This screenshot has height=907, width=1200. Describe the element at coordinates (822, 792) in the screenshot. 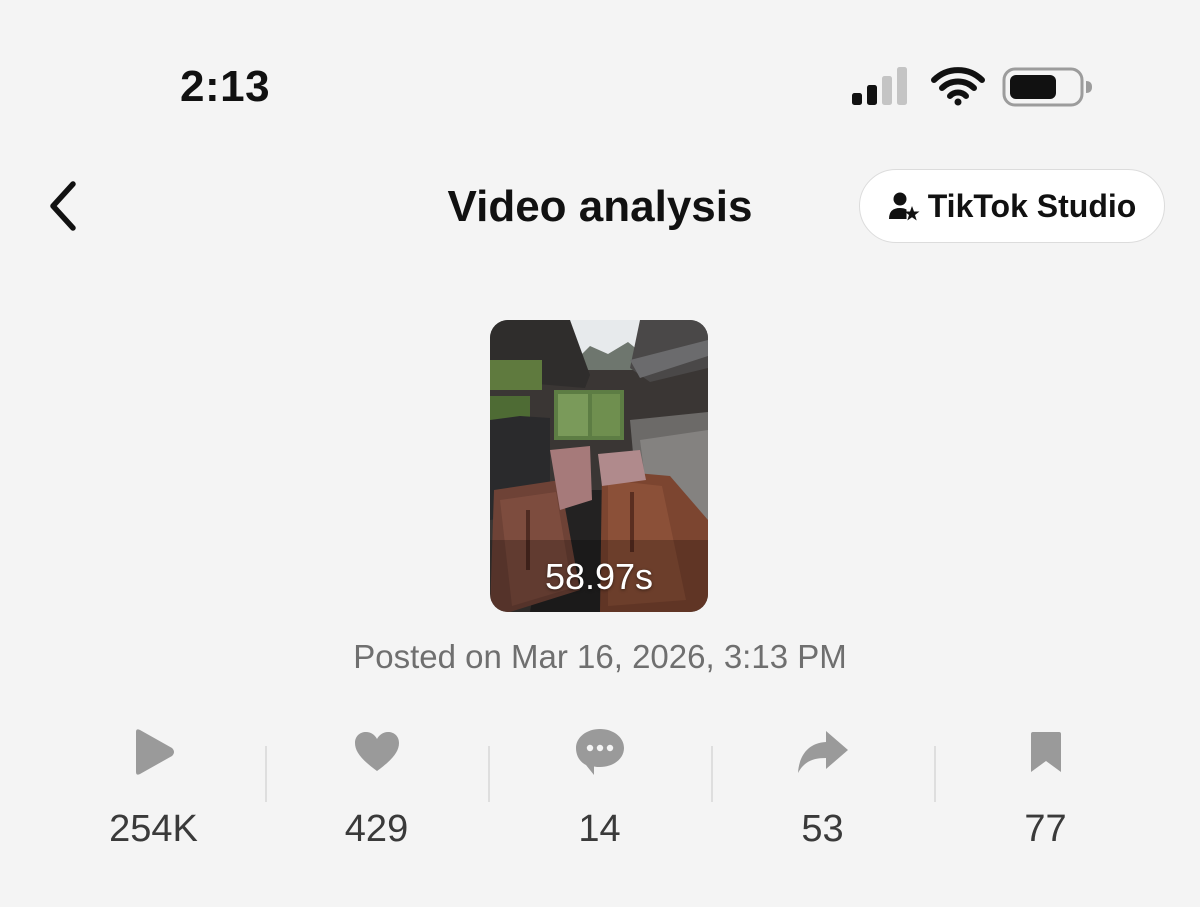

I see `stat-shares: 53` at that location.